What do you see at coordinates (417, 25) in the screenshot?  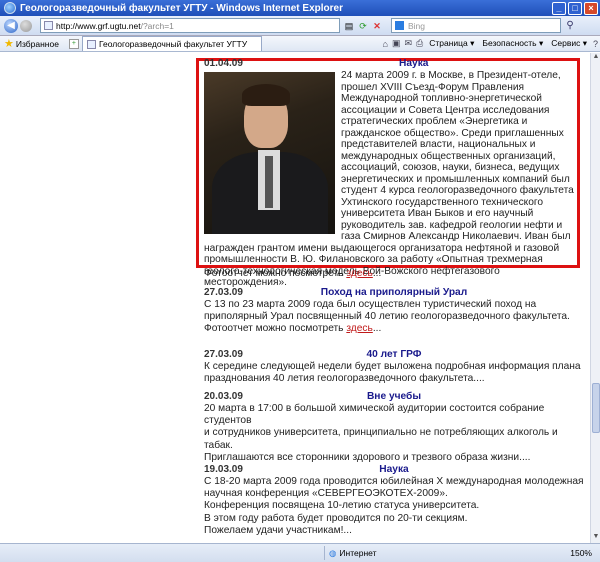 I see `search-placeholder: Bing` at bounding box center [417, 25].